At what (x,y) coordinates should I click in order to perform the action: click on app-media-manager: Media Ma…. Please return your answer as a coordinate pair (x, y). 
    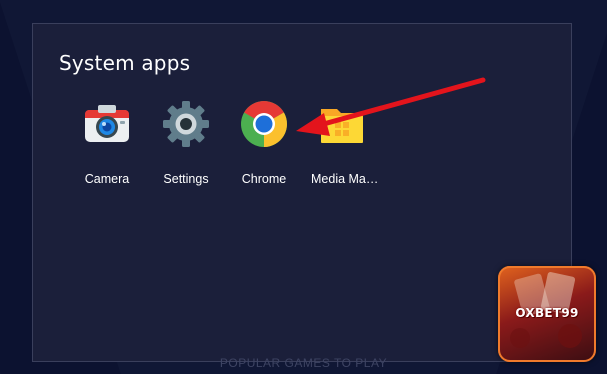
    Looking at the image, I should click on (342, 146).